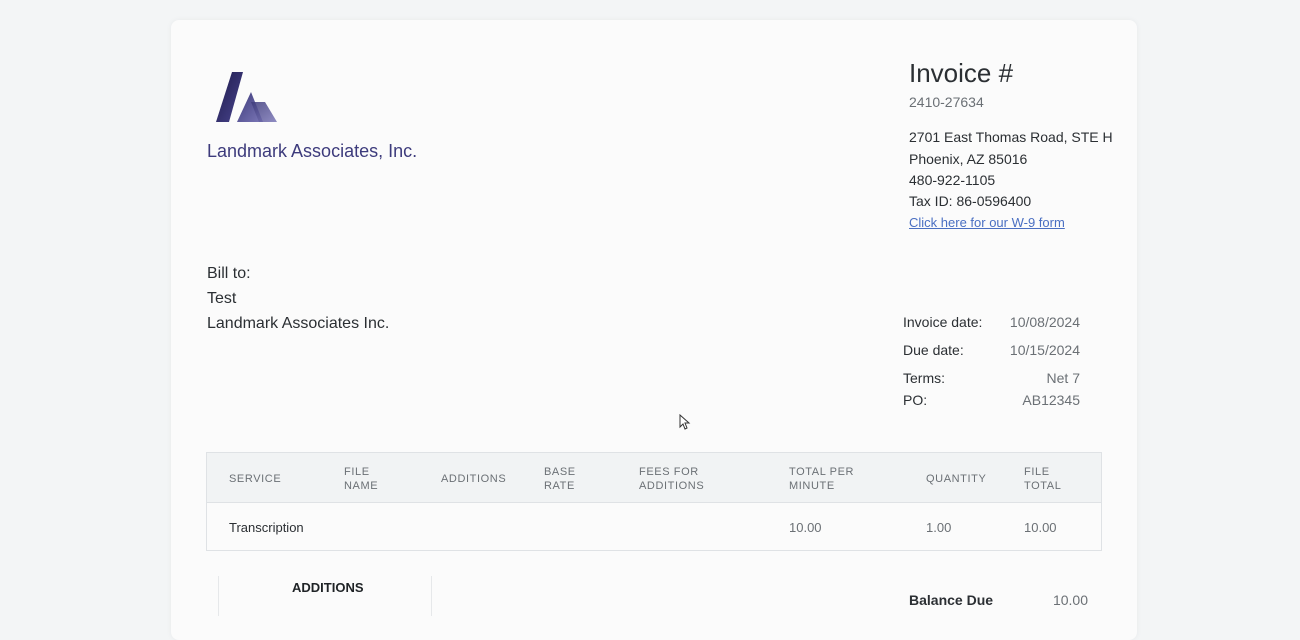  Describe the element at coordinates (357, 472) in the screenshot. I see `header-file-name-line1: FILE` at that location.